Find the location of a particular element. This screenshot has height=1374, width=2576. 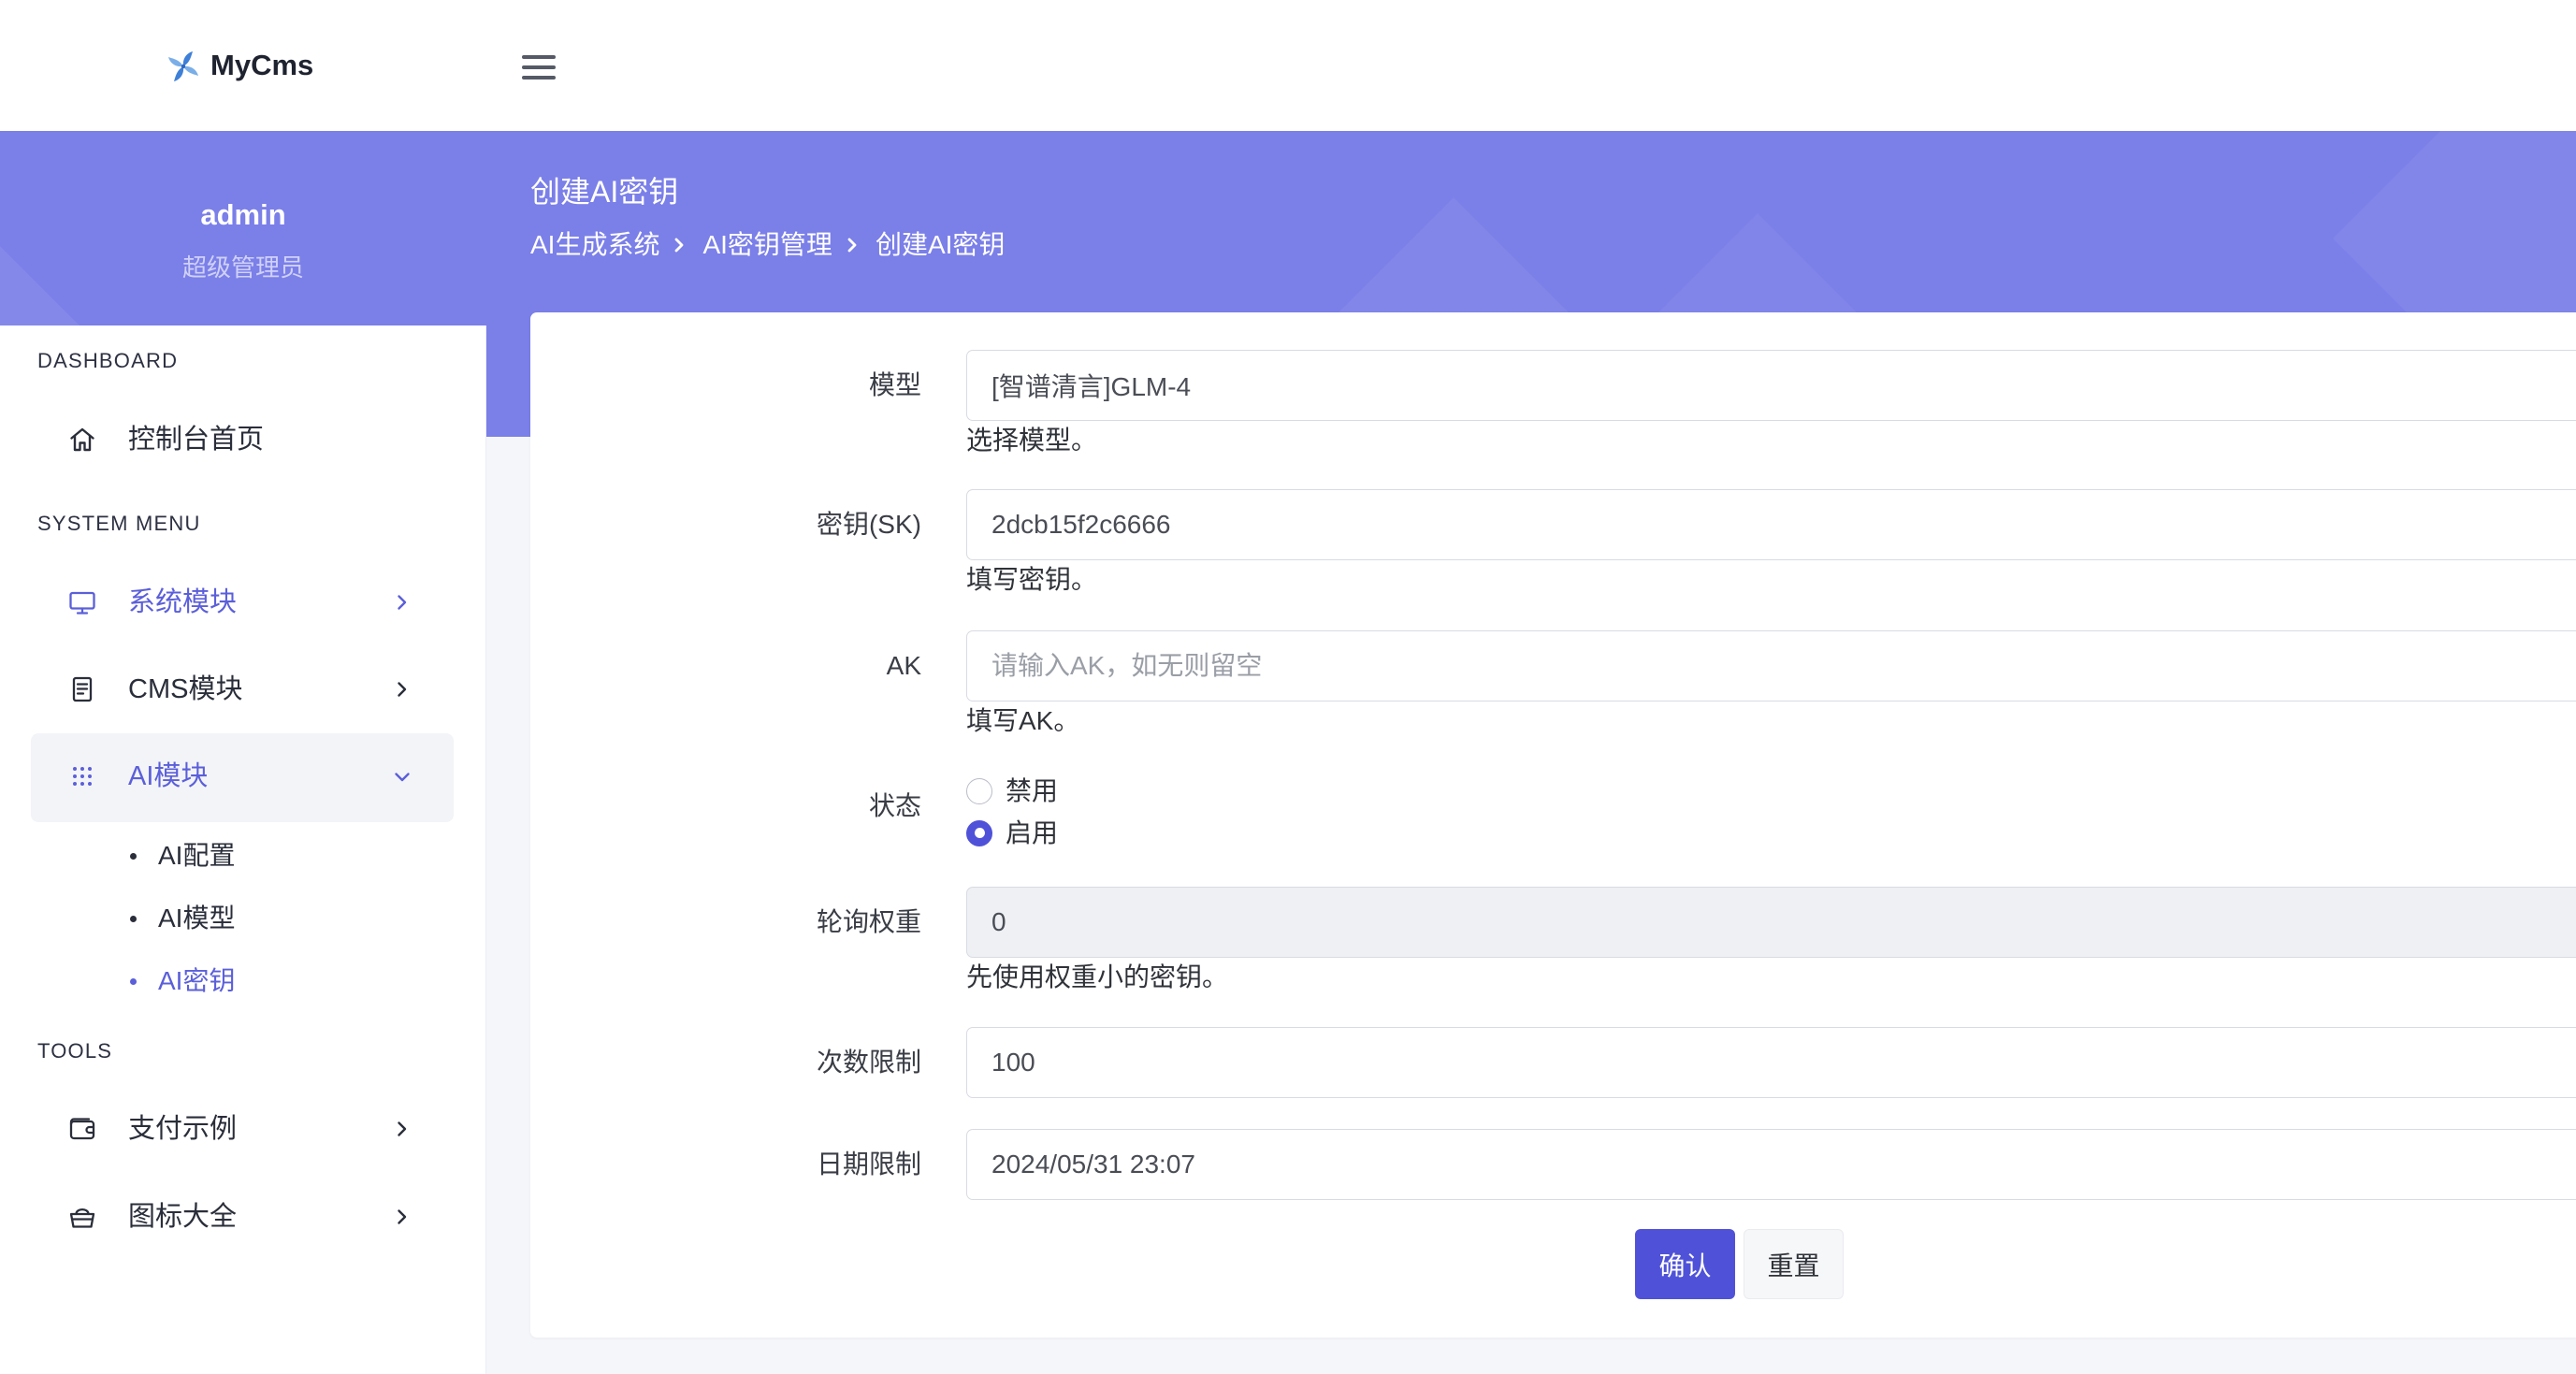

section-title-system-menu: SYSTEM MENU is located at coordinates (119, 523).